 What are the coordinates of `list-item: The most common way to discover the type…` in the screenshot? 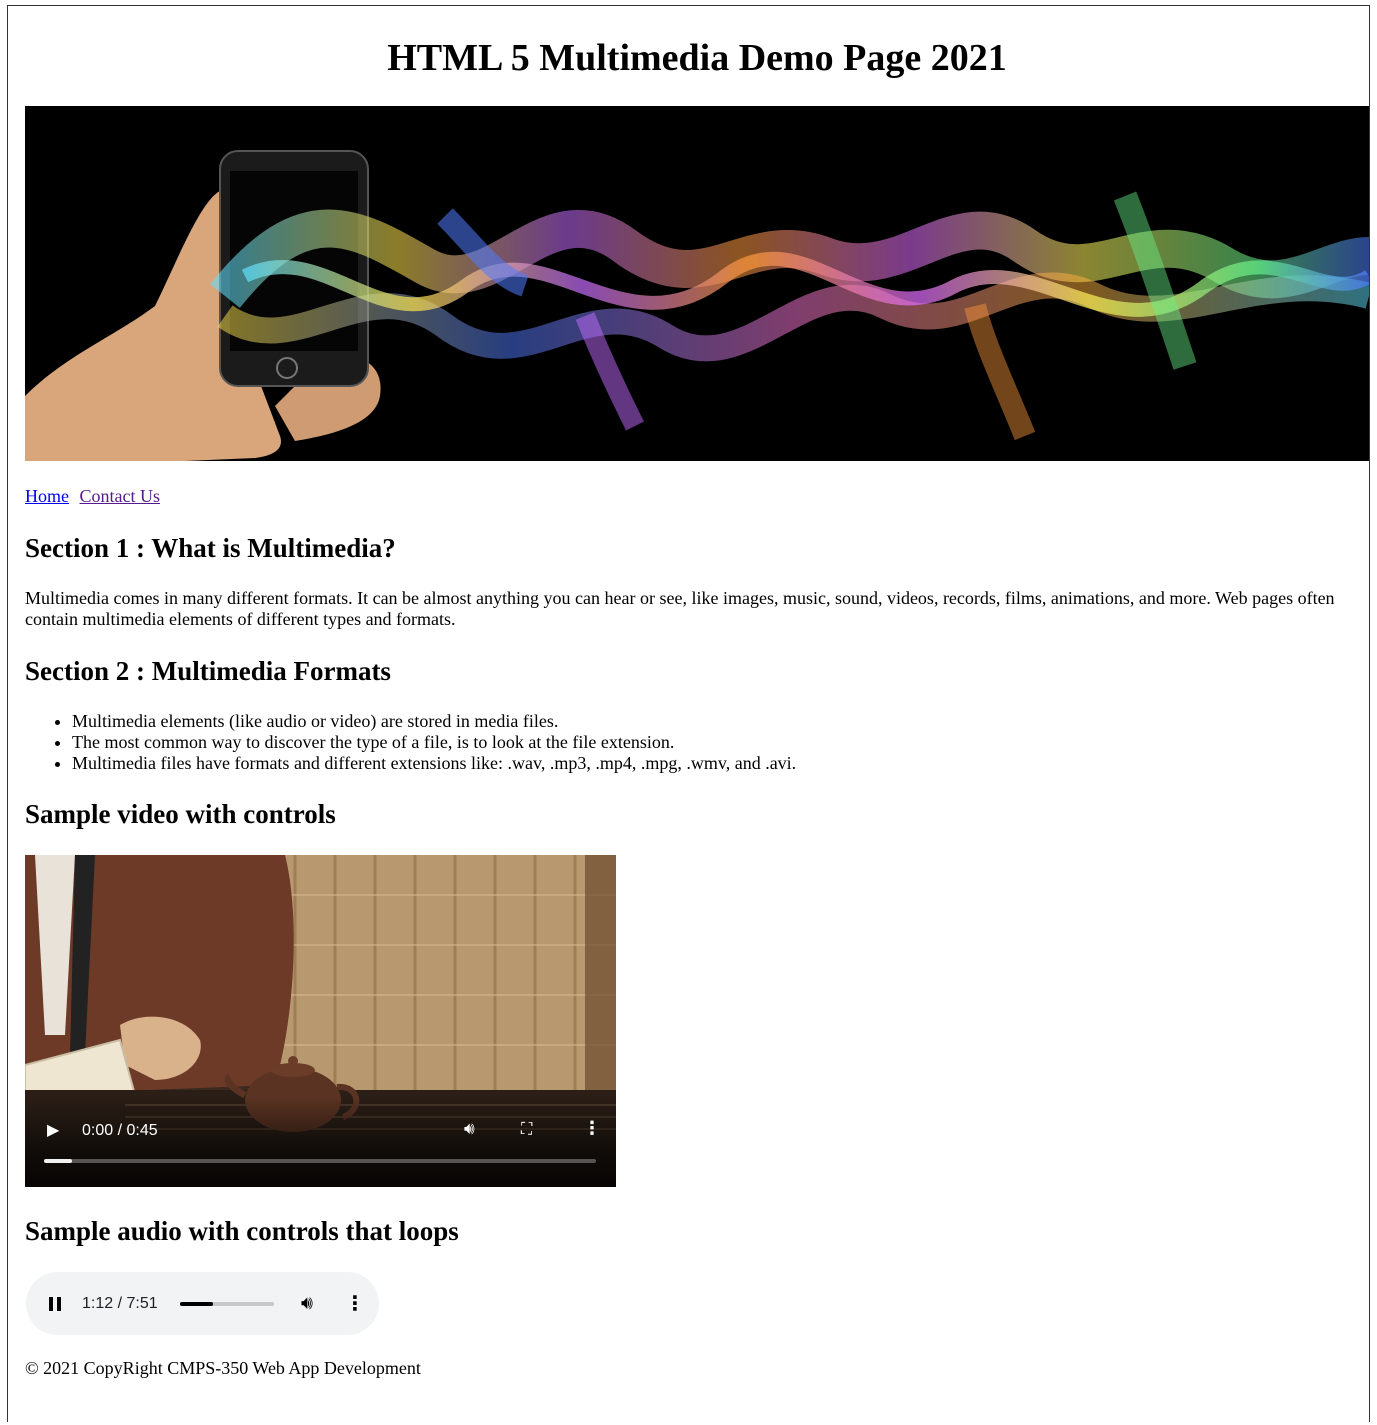 It's located at (434, 742).